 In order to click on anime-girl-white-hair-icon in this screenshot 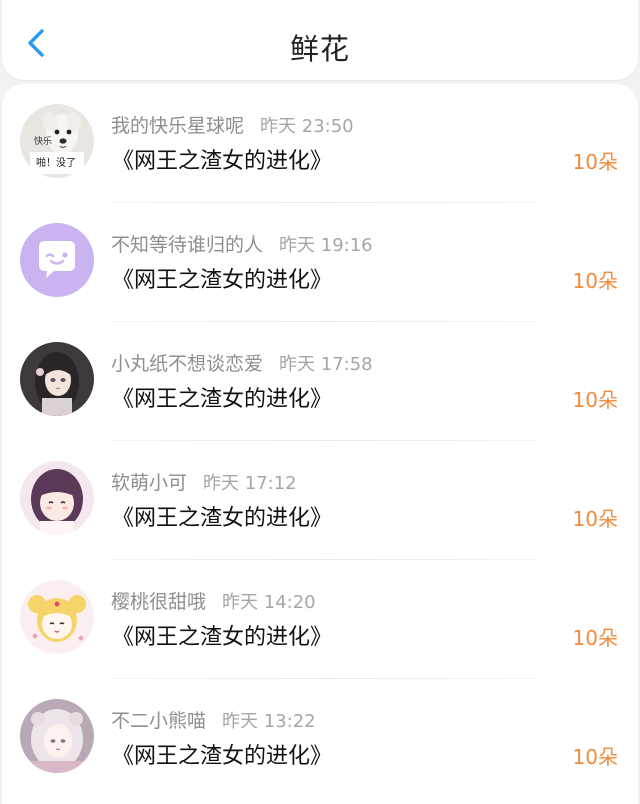, I will do `click(57, 736)`.